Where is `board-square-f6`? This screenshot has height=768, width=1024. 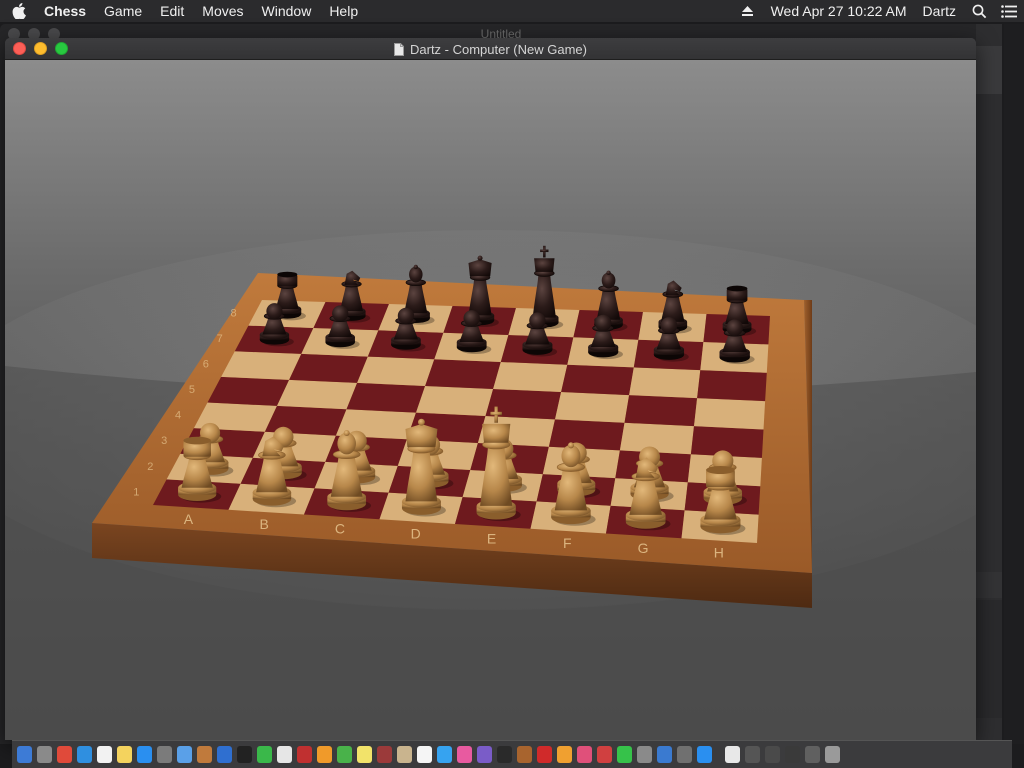
board-square-f6 is located at coordinates (597, 380).